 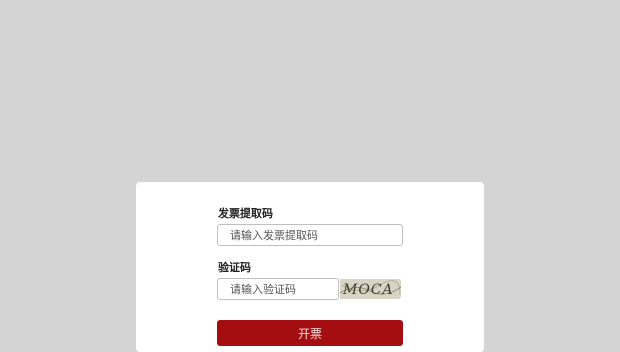 I want to click on captcha-text: MOCA, so click(x=368, y=290).